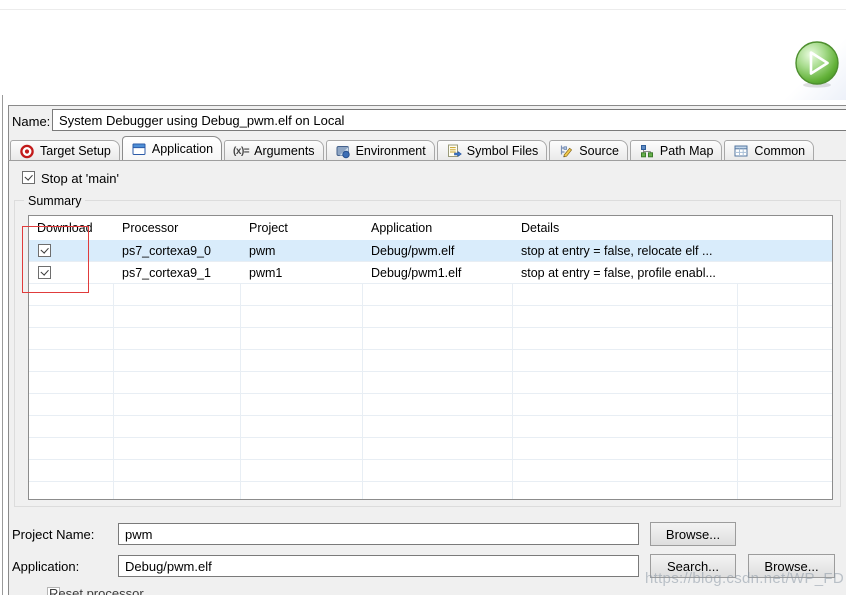  I want to click on col-header-application: Application, so click(438, 228).